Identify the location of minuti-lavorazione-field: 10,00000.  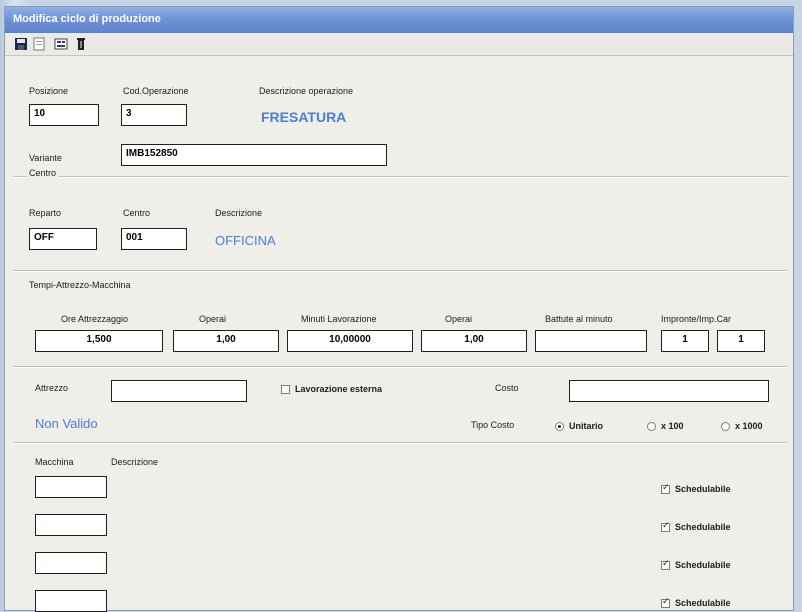
(350, 341).